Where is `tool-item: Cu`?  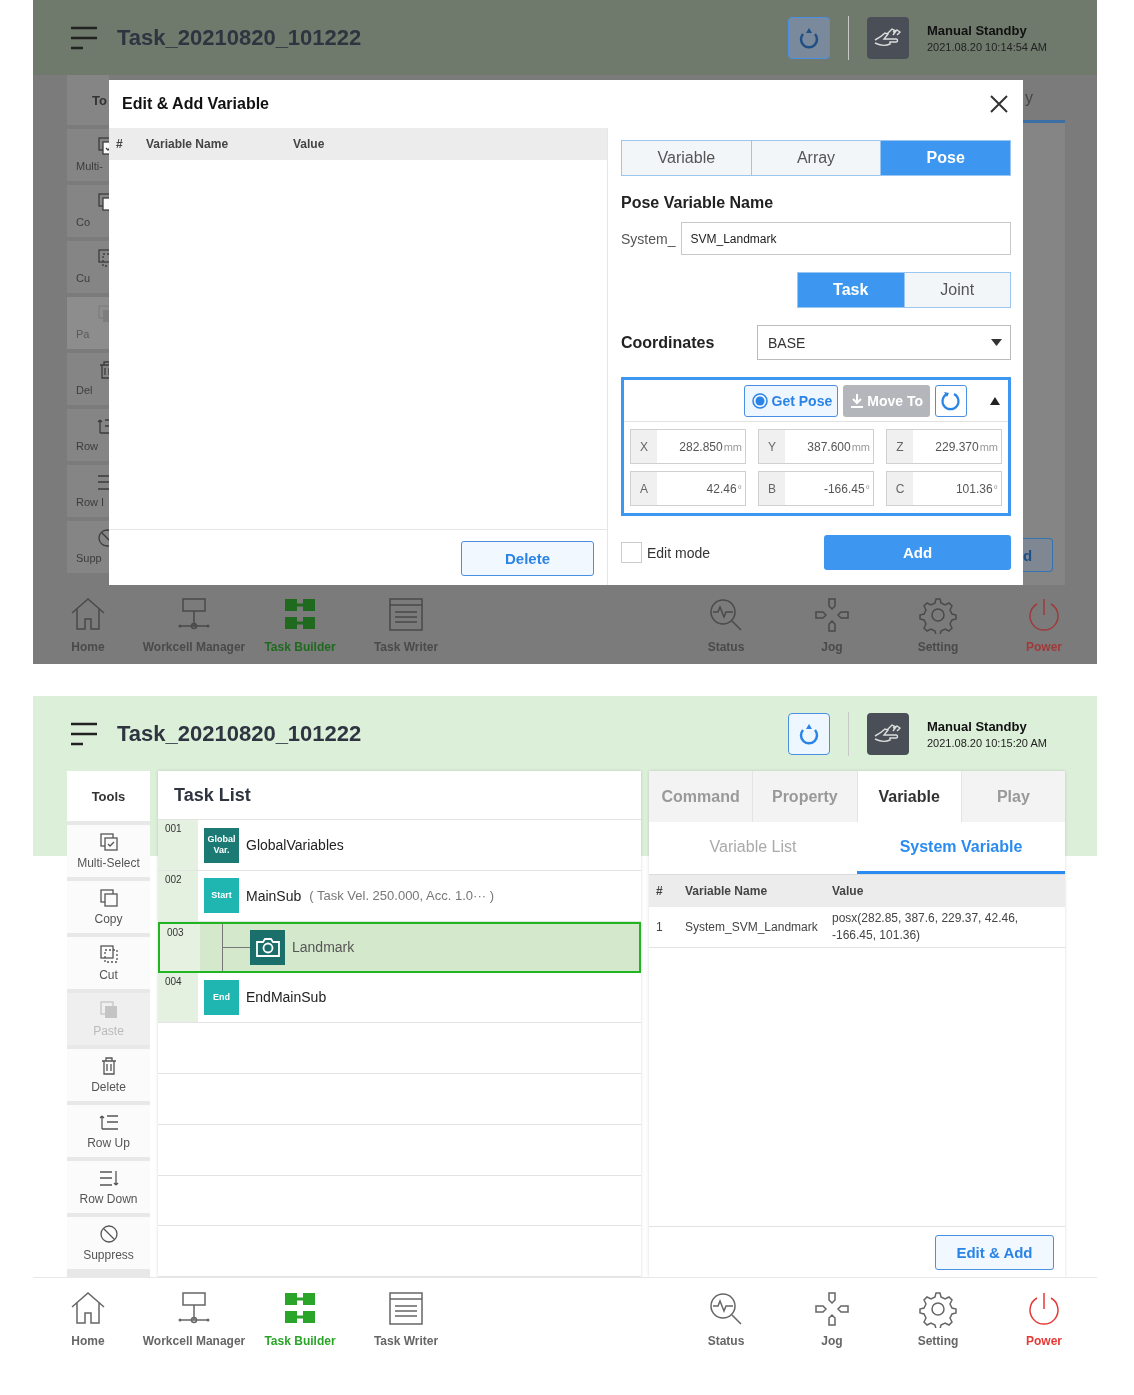
tool-item: Cu is located at coordinates (88, 267).